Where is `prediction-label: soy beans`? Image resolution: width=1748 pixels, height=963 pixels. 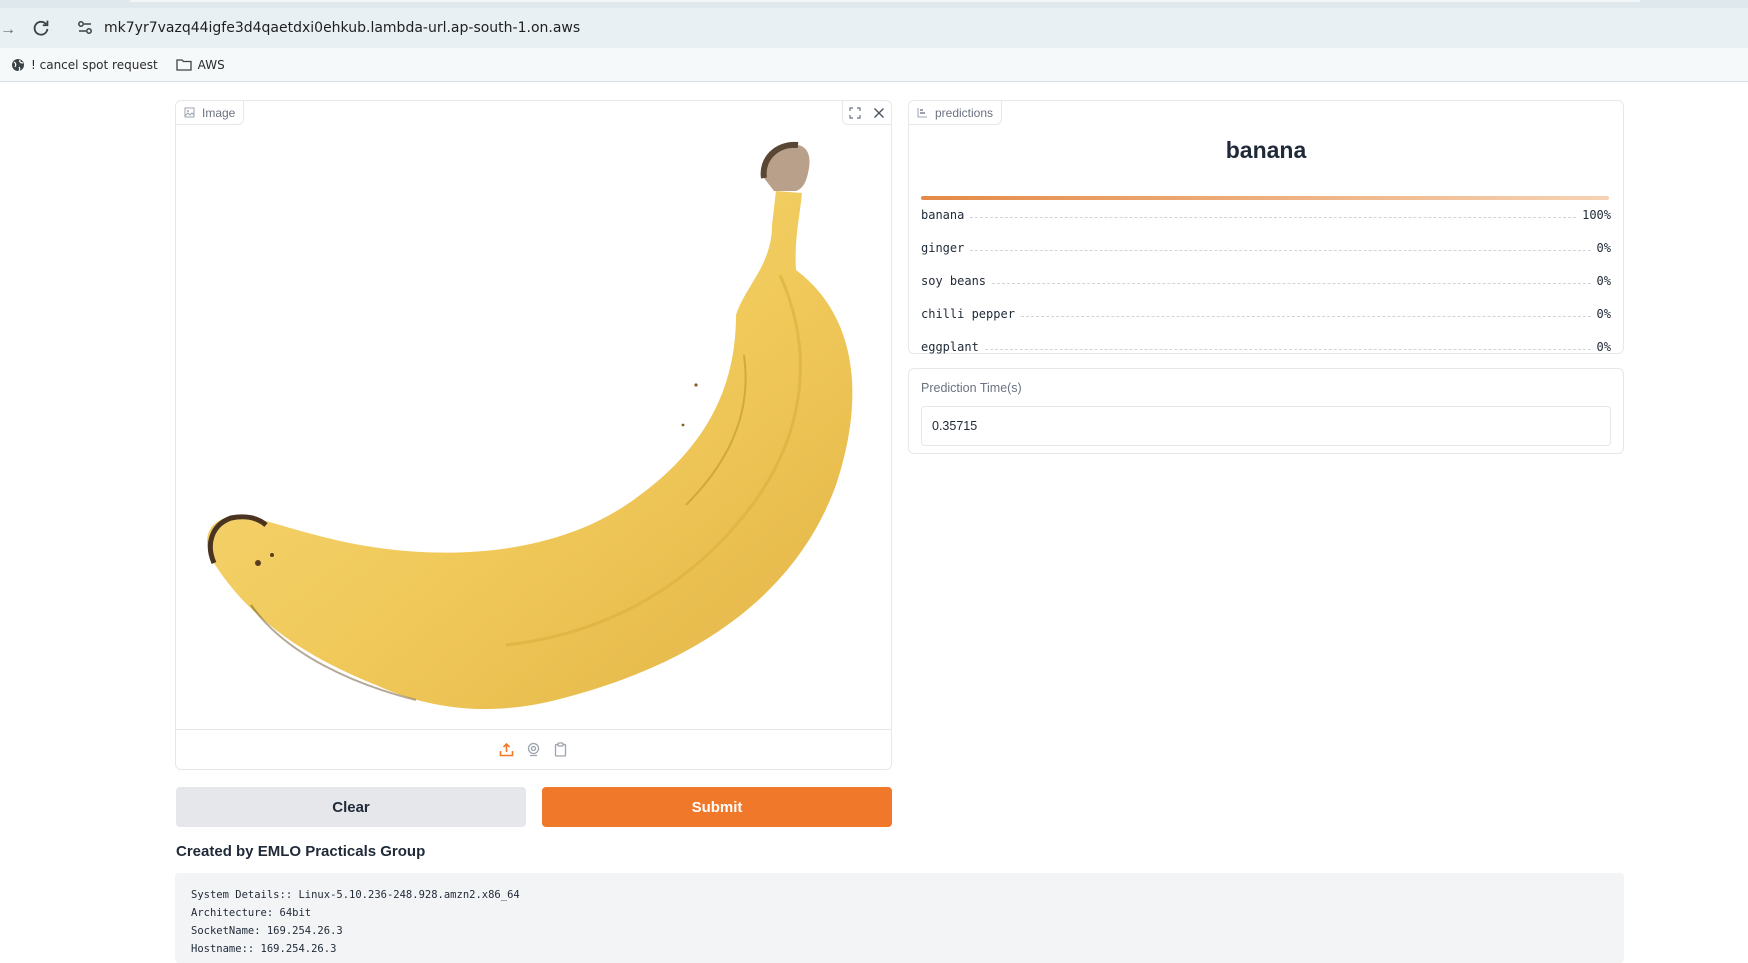 prediction-label: soy beans is located at coordinates (954, 281).